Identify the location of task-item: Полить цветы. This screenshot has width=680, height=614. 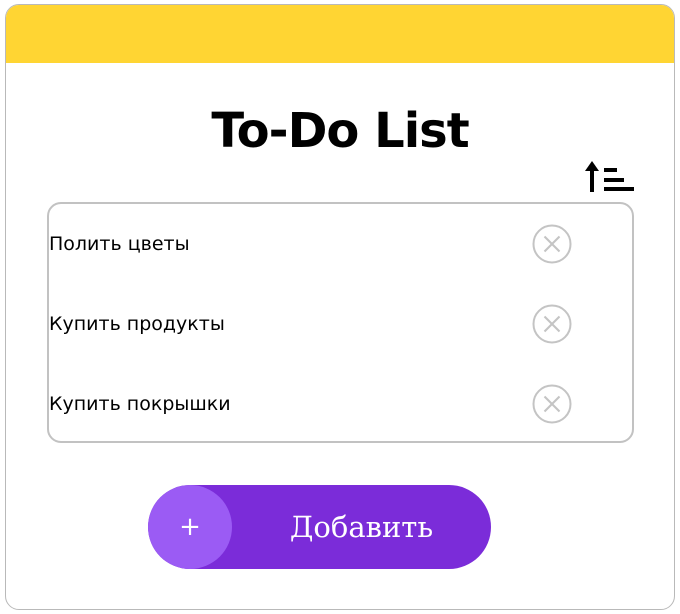
(340, 244).